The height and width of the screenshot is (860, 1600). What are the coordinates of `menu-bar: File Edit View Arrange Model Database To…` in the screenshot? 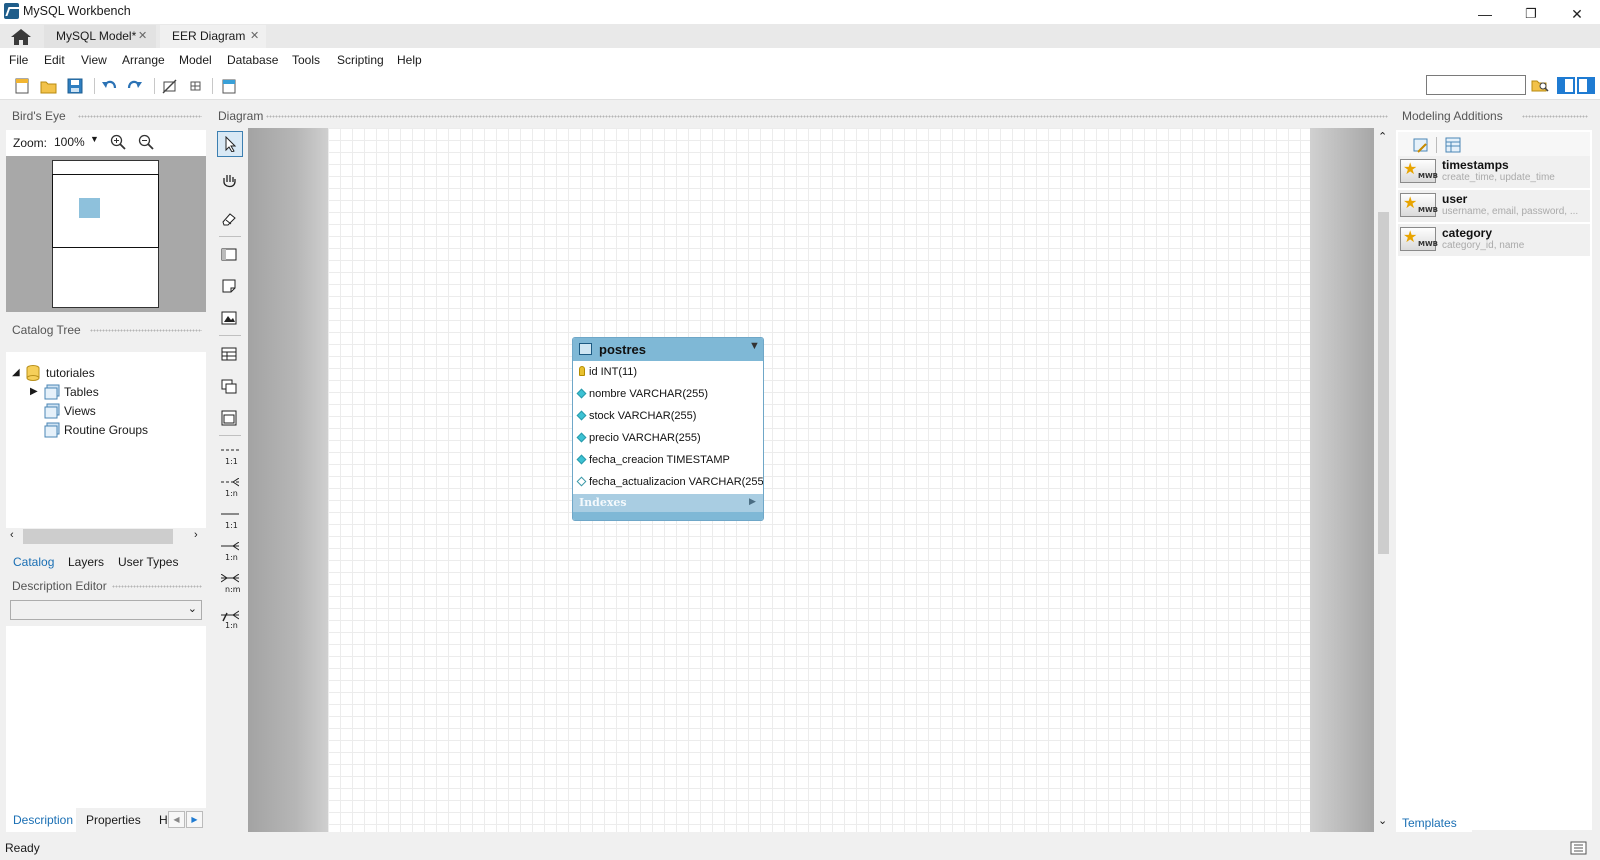 It's located at (800, 60).